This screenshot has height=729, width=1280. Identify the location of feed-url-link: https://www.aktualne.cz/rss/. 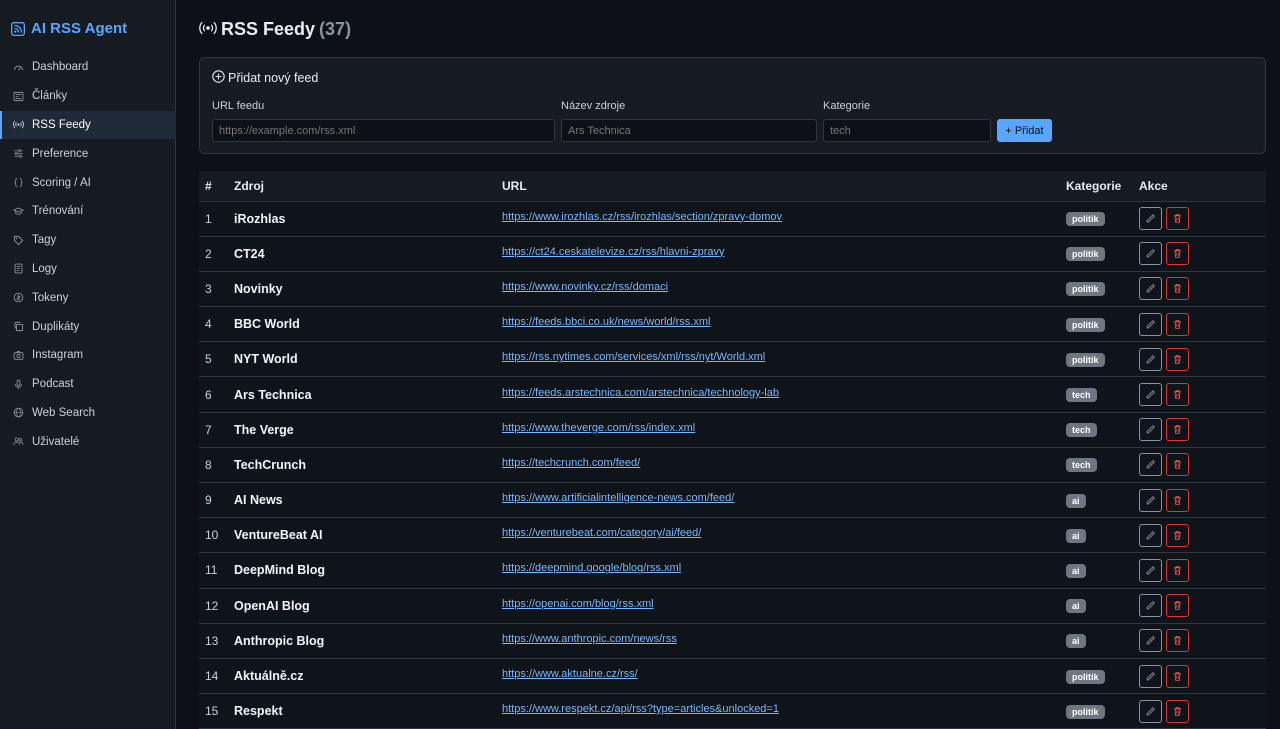
(570, 674).